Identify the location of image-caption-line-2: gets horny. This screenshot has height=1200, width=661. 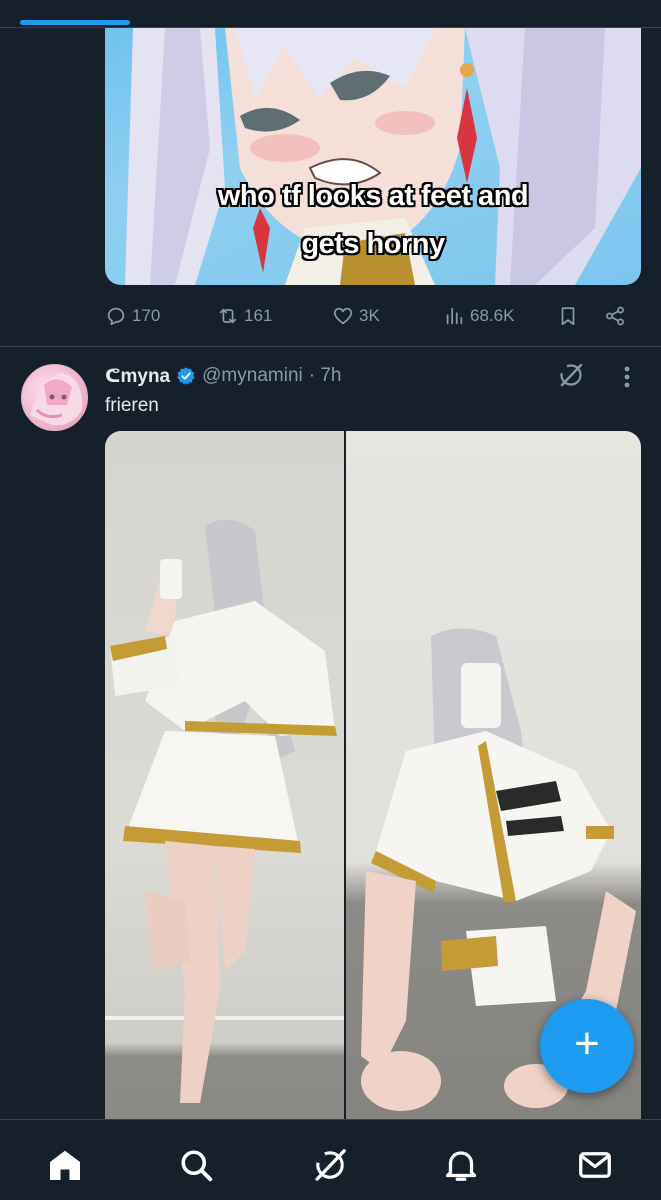
(373, 244).